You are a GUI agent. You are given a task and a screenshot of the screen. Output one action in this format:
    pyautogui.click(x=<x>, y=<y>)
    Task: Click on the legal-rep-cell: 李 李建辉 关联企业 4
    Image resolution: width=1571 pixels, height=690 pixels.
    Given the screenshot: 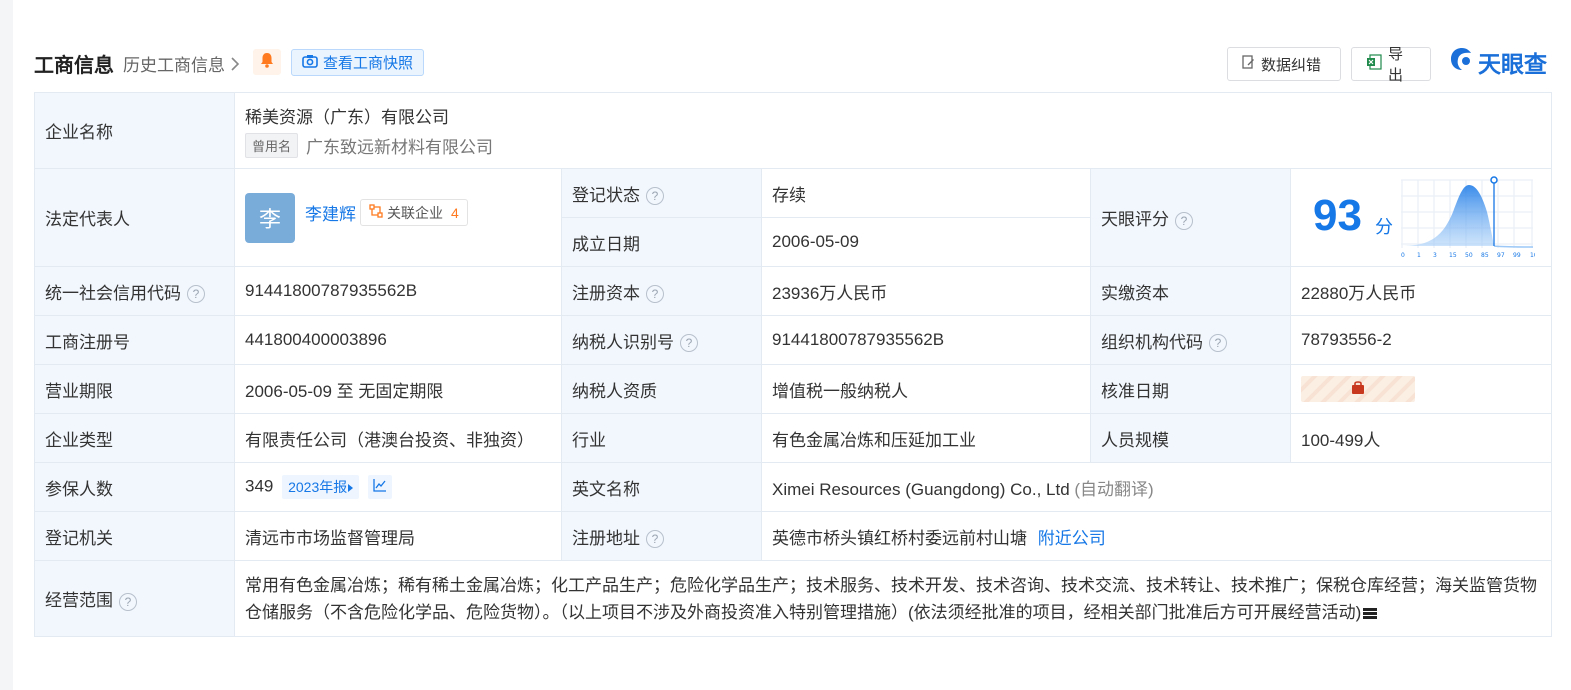 What is the action you would take?
    pyautogui.click(x=398, y=217)
    